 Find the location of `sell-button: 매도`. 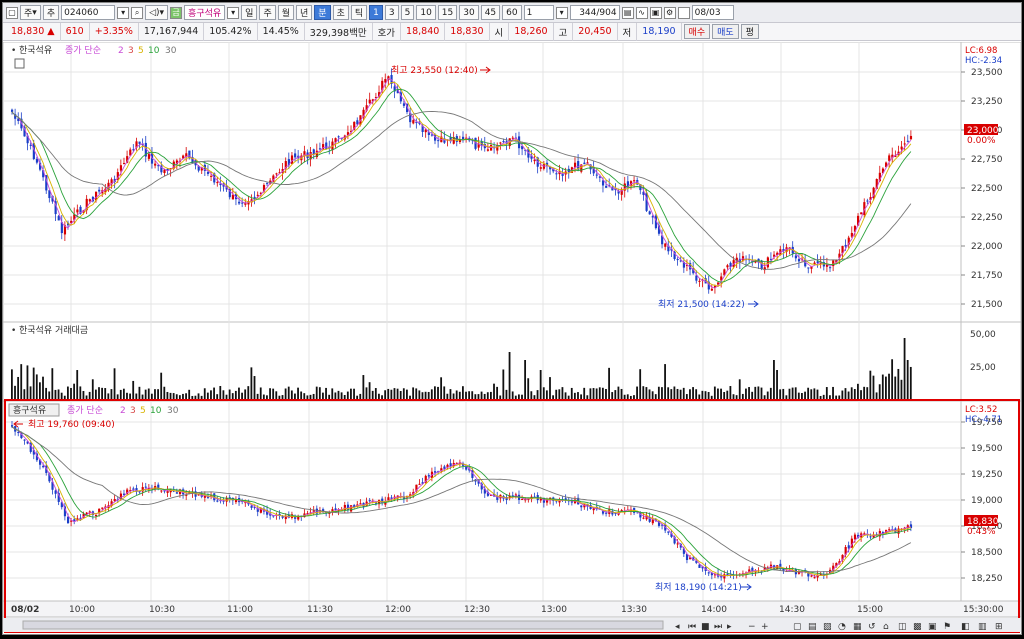

sell-button: 매도 is located at coordinates (725, 31).